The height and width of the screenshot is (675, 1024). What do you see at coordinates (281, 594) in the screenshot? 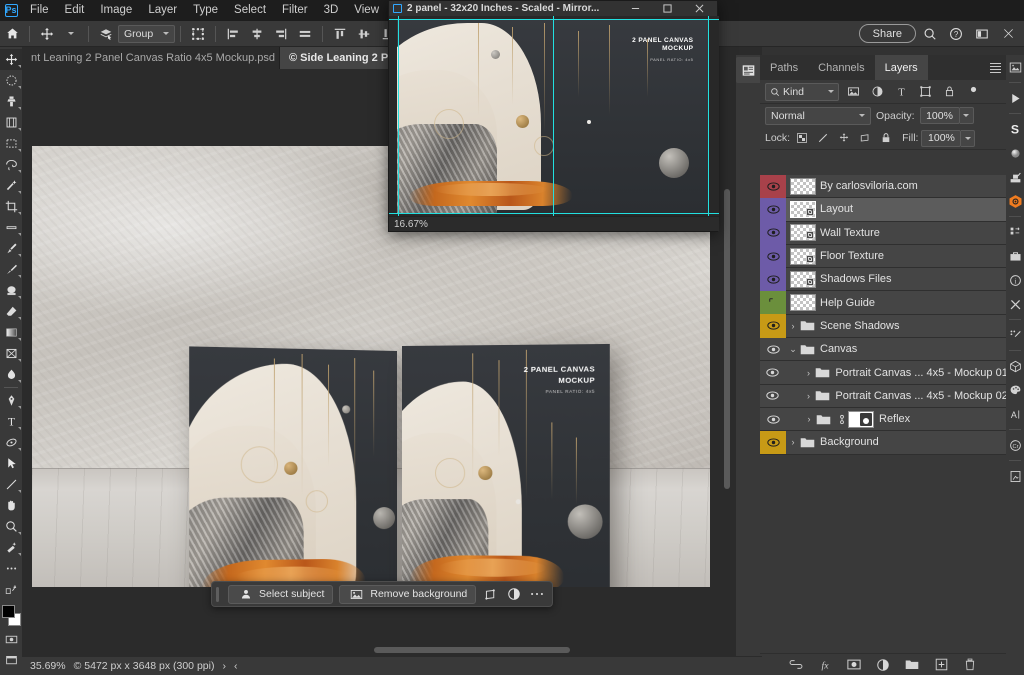
I see `select-subject-button: Select subject` at bounding box center [281, 594].